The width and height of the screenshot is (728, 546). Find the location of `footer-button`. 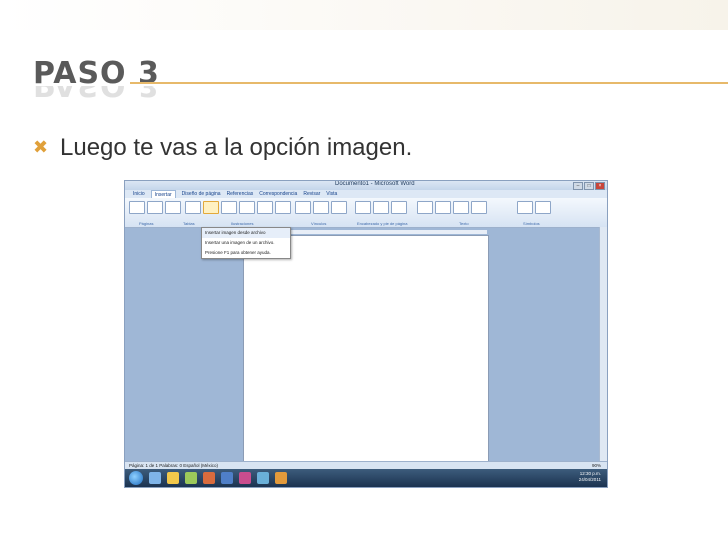

footer-button is located at coordinates (381, 207).